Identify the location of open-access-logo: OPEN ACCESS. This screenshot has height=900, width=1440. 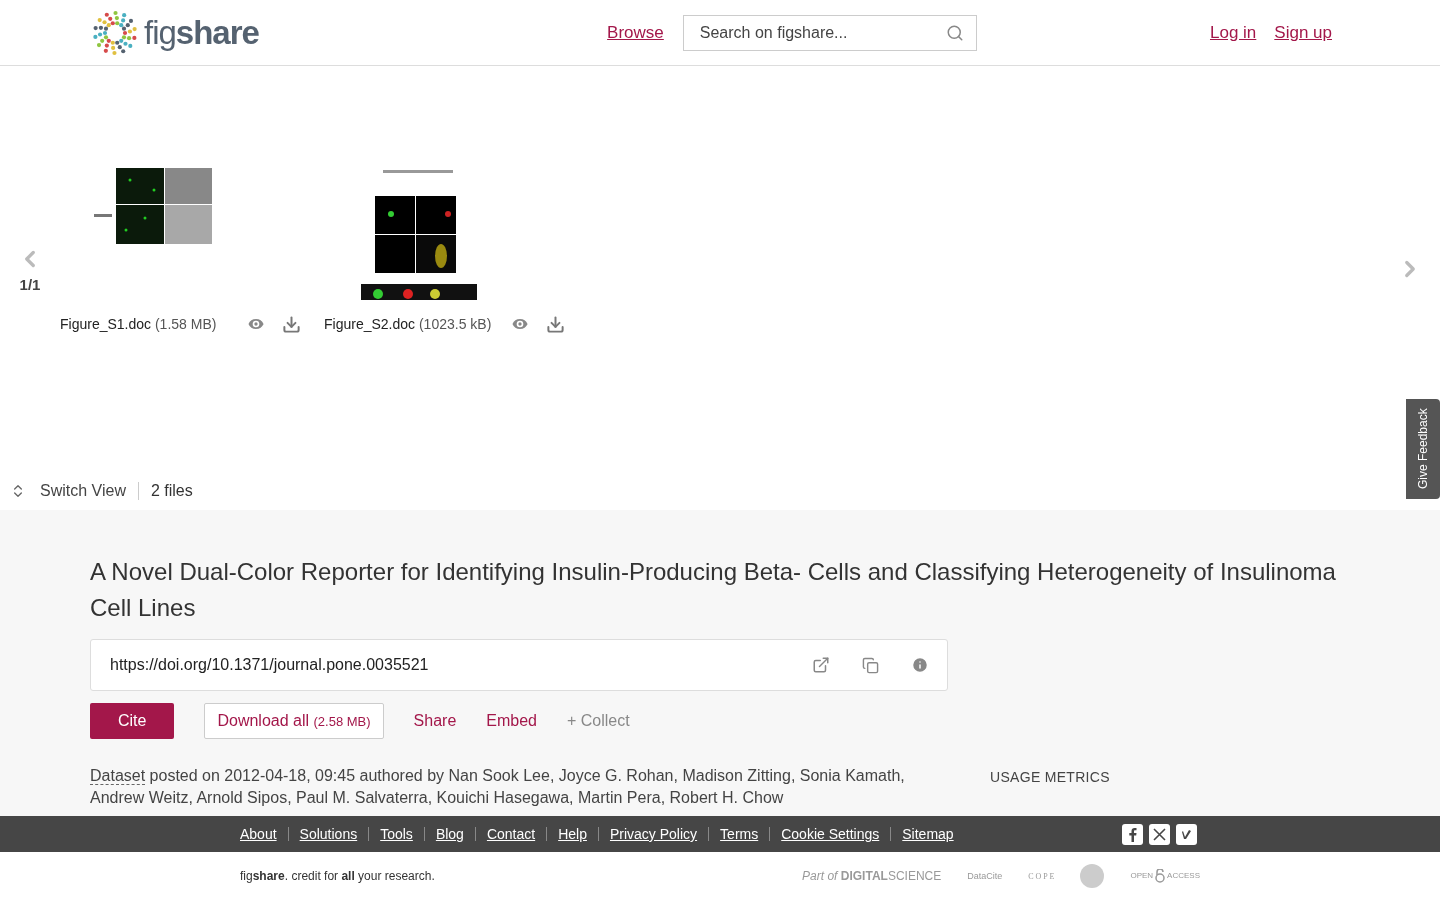
(1165, 876).